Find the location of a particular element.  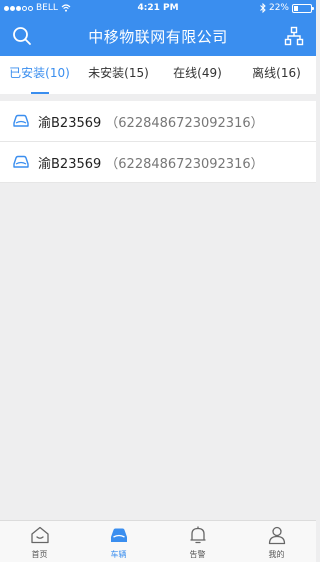

tabbar-alarms: 告警 is located at coordinates (197, 541).